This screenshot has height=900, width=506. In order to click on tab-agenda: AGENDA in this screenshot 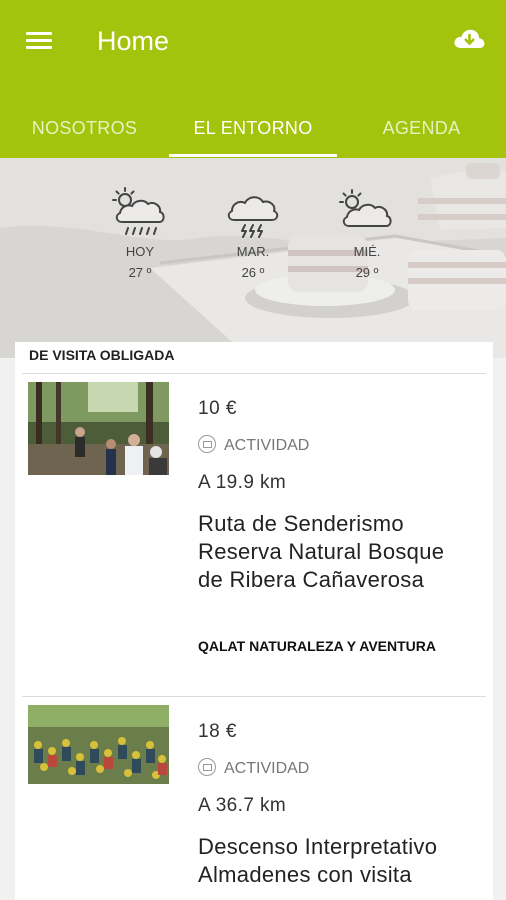, I will do `click(421, 134)`.